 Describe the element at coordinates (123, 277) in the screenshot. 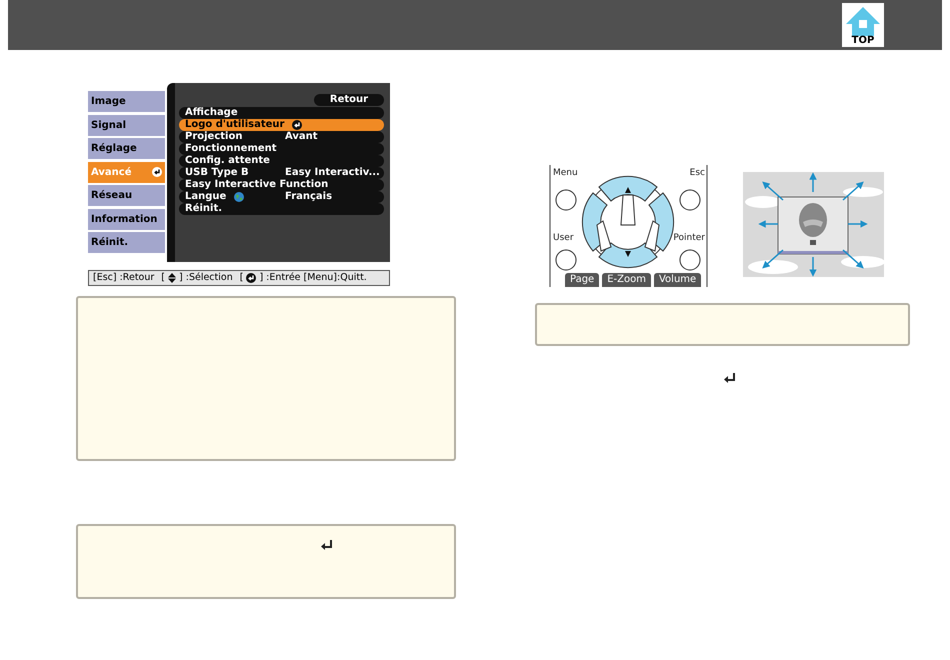

I see `hint-text: [Esc] :Retour` at that location.